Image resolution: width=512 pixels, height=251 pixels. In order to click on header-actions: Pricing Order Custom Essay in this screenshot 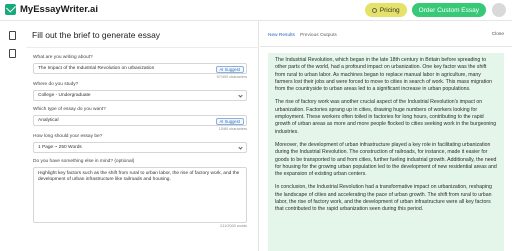, I will do `click(435, 10)`.